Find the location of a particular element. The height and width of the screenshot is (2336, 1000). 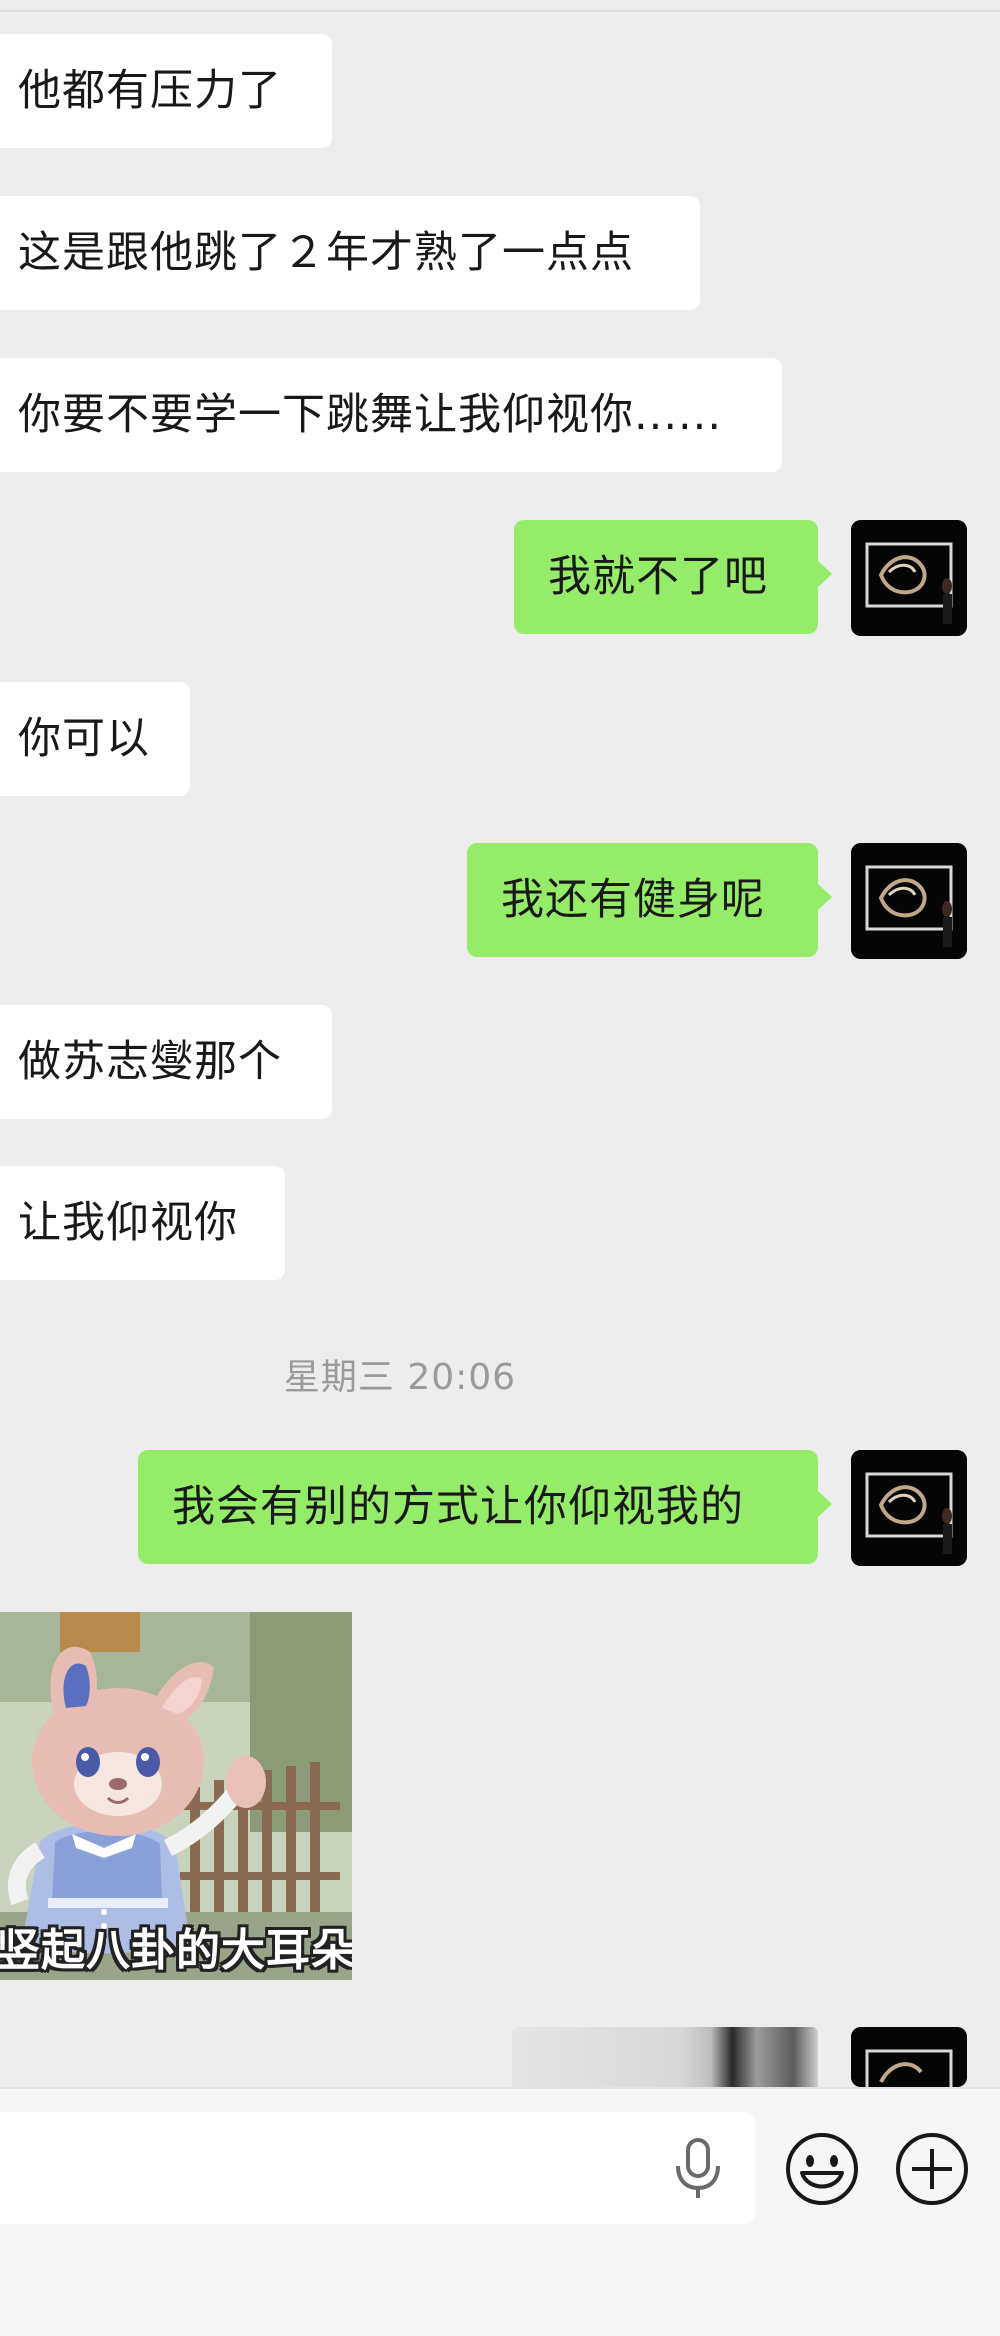

message-input is located at coordinates (377, 2168).